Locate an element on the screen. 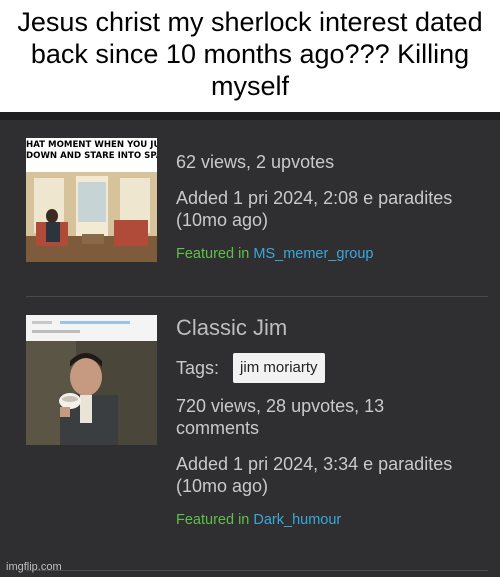  post-thumbnail is located at coordinates (91, 380).